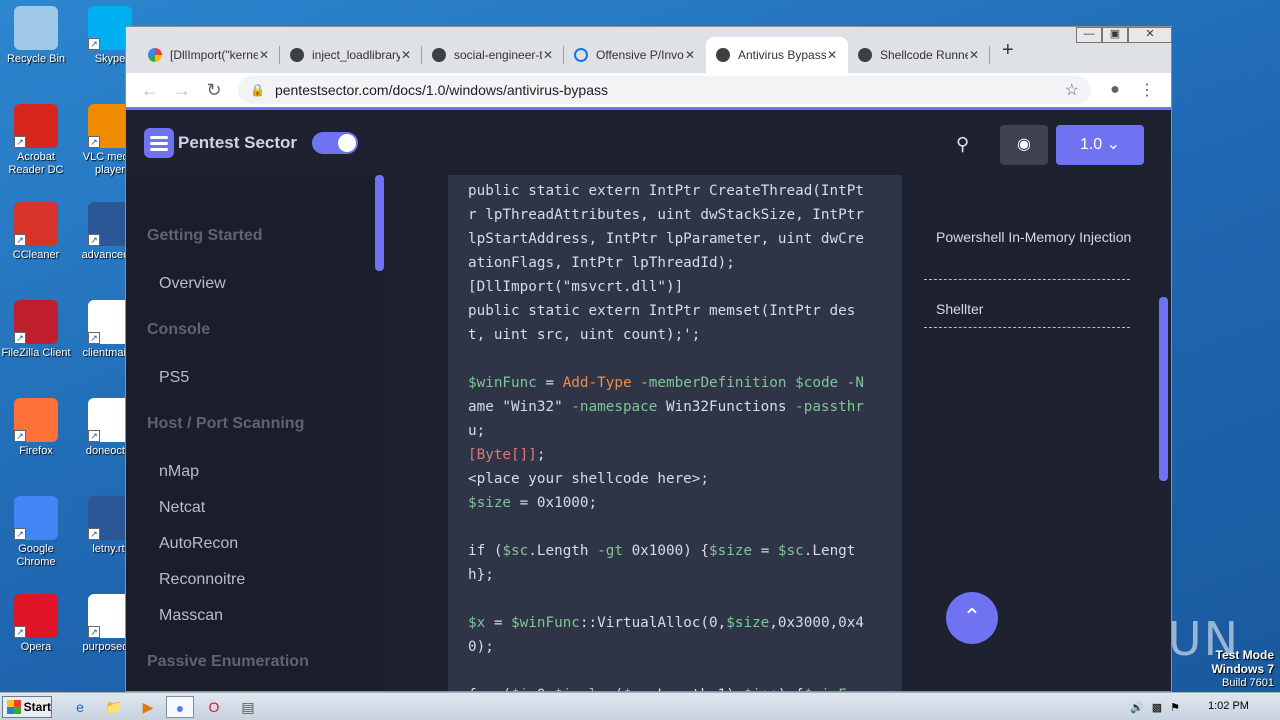  What do you see at coordinates (581, 55) in the screenshot?
I see `loading-icon` at bounding box center [581, 55].